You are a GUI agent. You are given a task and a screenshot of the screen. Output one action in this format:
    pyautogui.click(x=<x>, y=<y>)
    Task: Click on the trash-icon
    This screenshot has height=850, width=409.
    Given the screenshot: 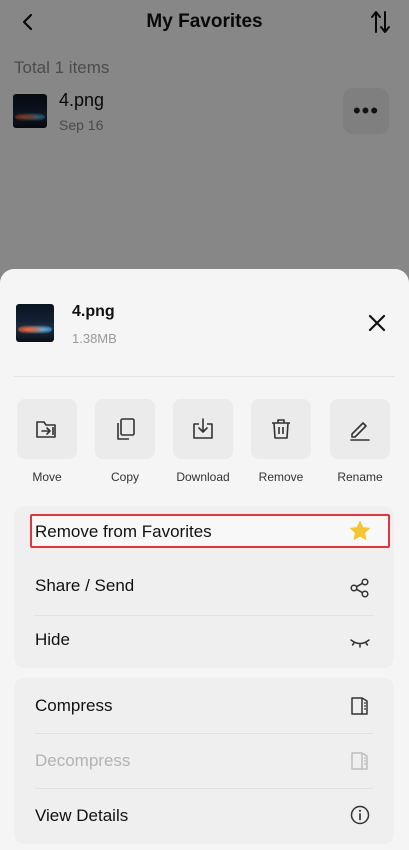 What is the action you would take?
    pyautogui.click(x=281, y=429)
    